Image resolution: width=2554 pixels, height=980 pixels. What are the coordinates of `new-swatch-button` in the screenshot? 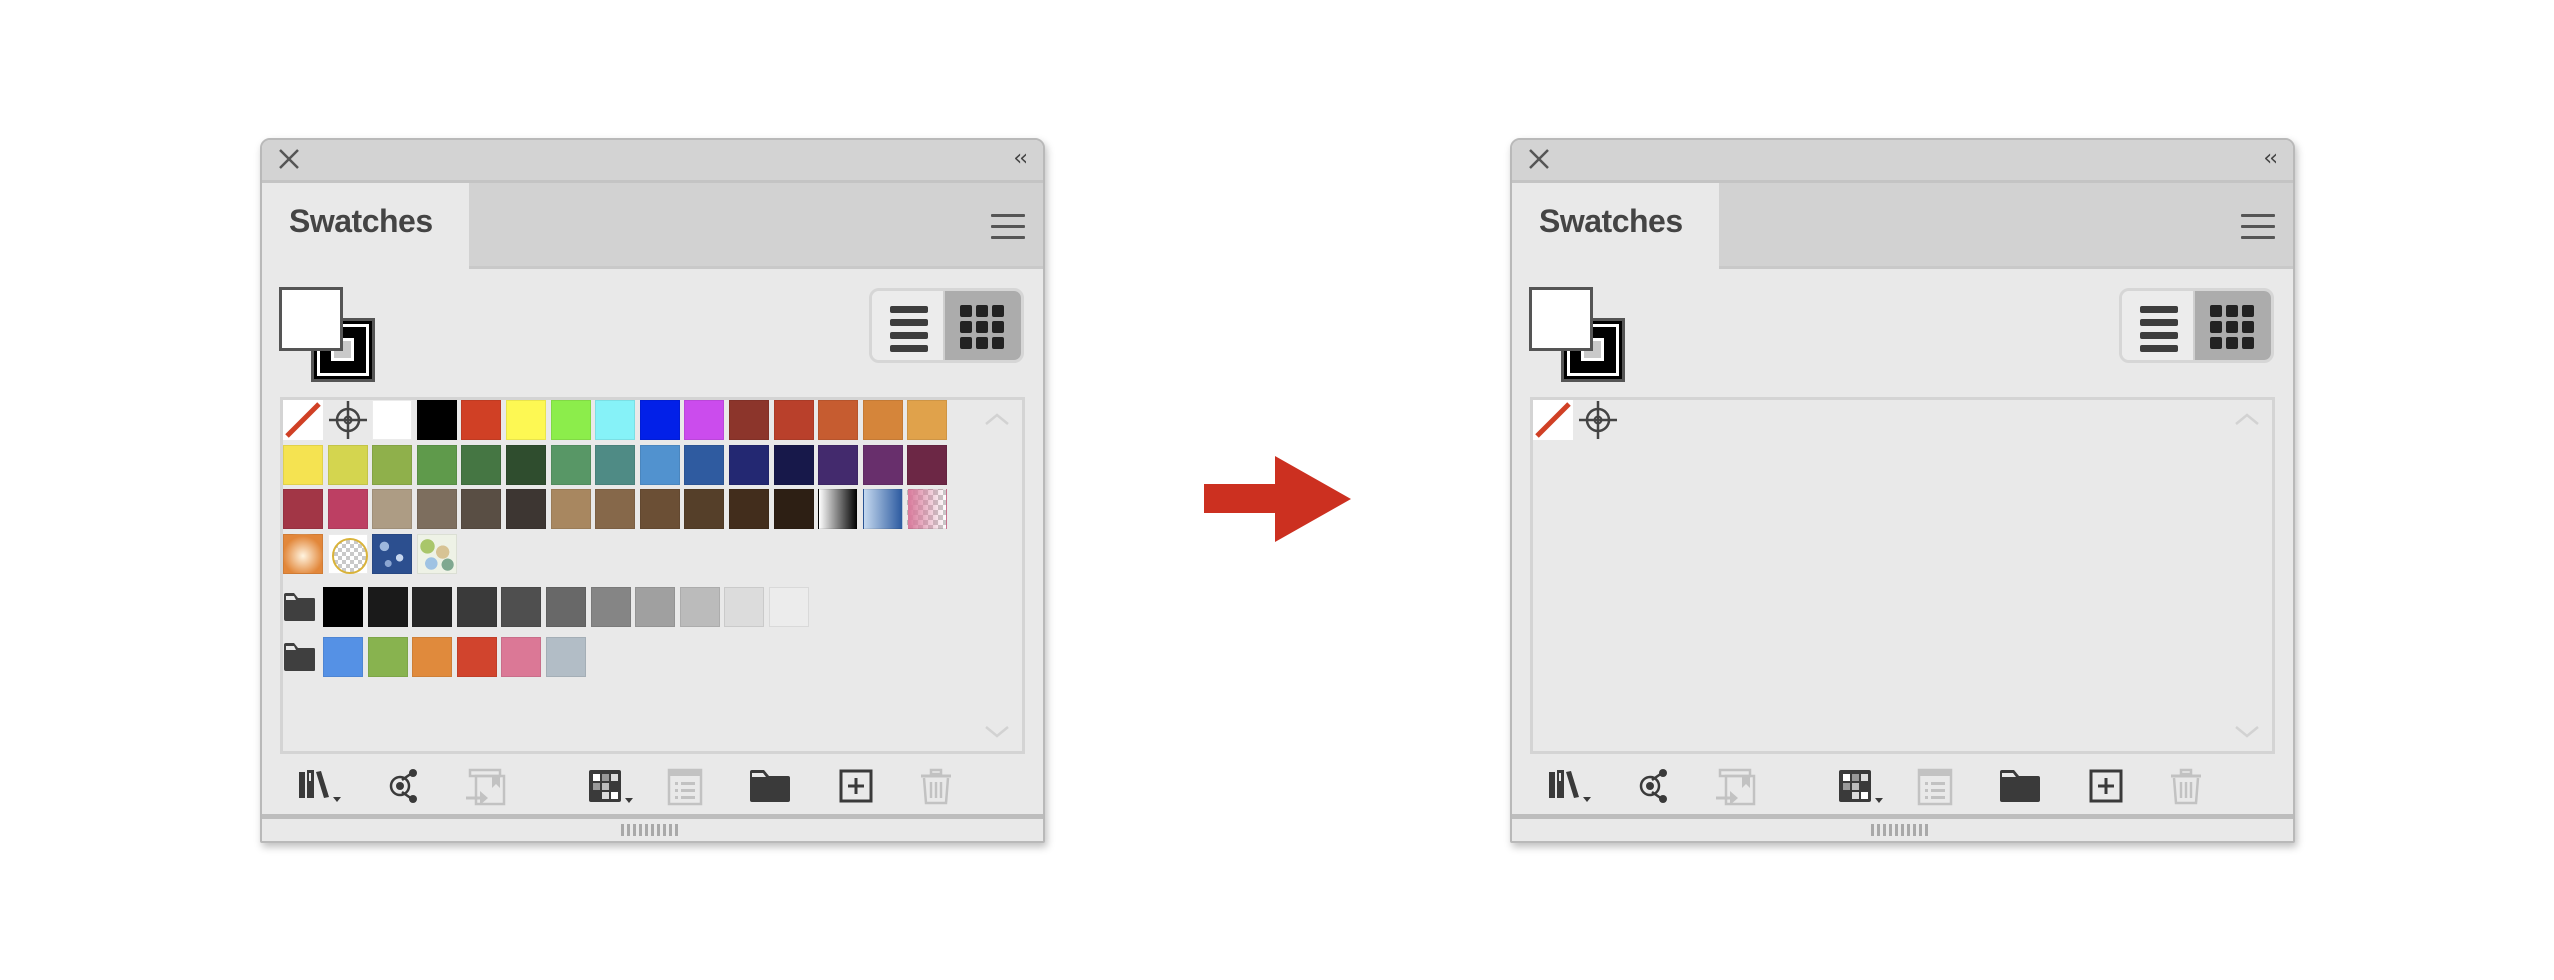 It's located at (2106, 786).